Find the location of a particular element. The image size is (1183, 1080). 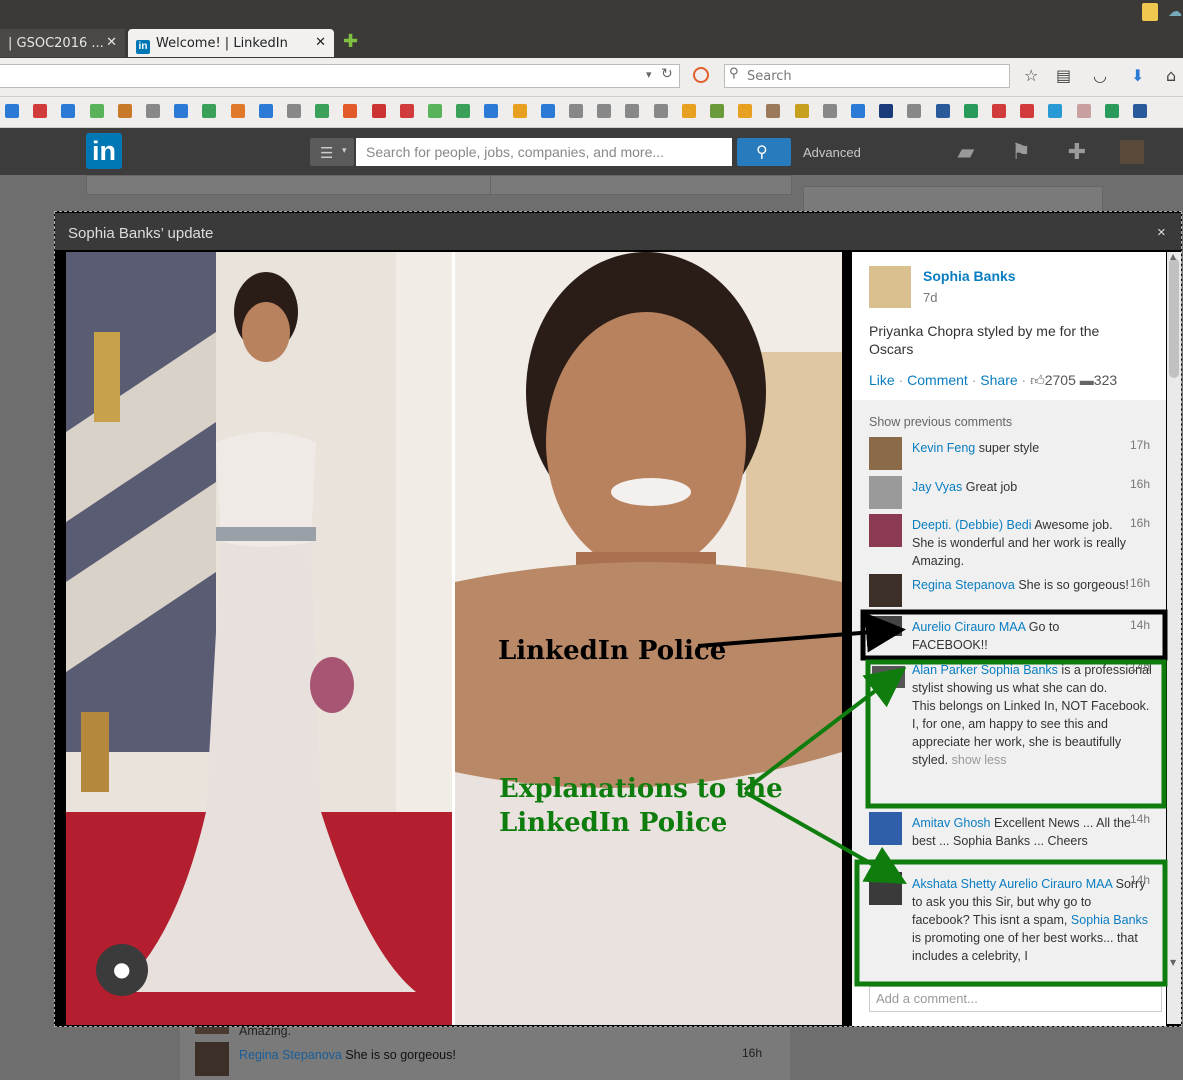

person-tag-button: ● is located at coordinates (122, 970).